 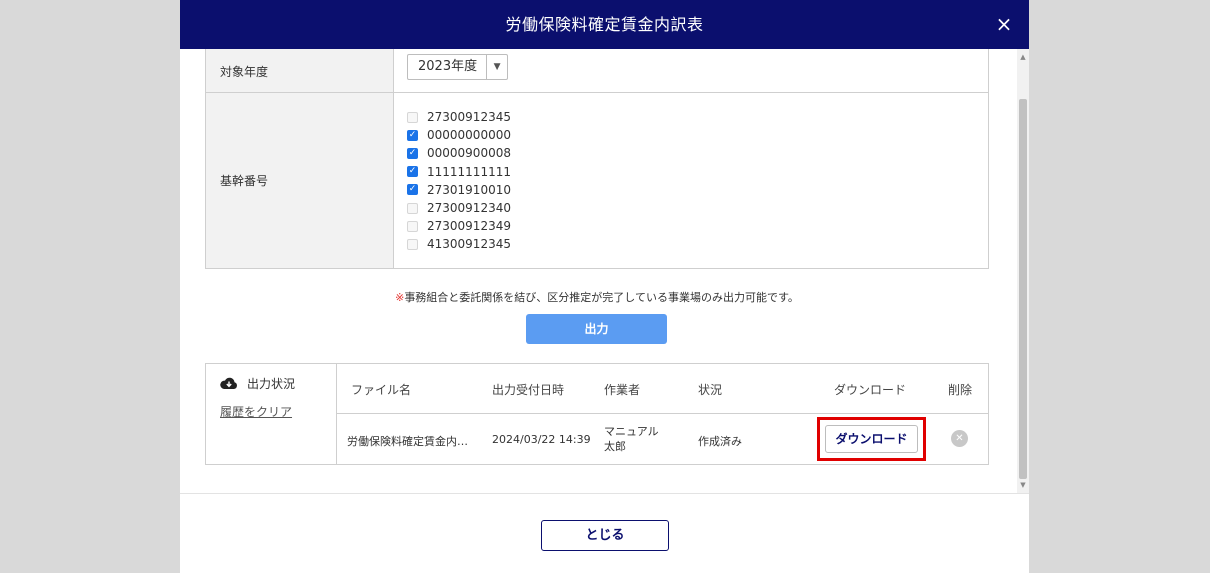 I want to click on base-number-item: 27300912349, so click(x=697, y=226).